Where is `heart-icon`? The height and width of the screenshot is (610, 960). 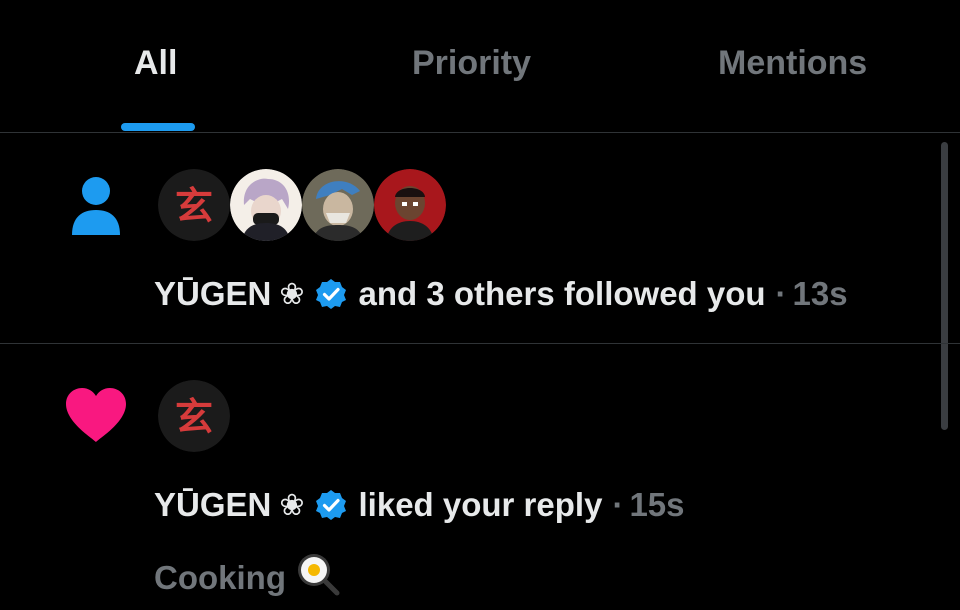
heart-icon is located at coordinates (96, 417).